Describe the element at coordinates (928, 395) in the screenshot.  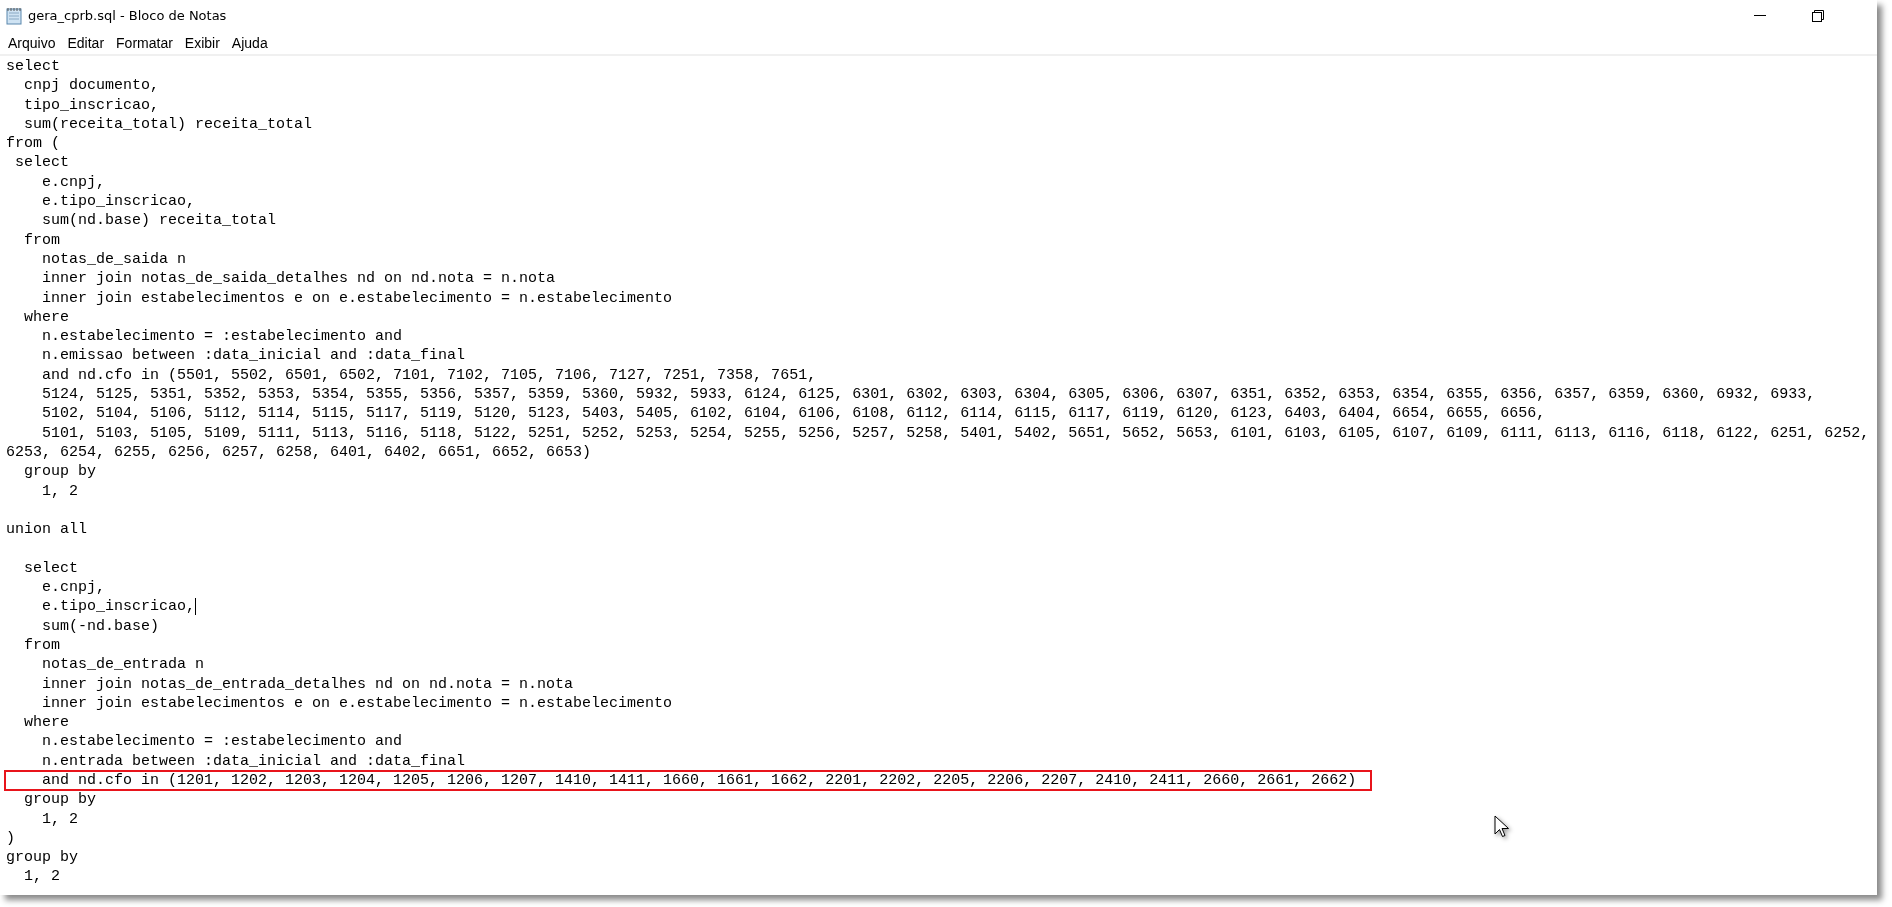
I see `code-line: 5124, 5125, 5351, 5352, 5353, 5354, 5355, 5356, 5357, 5359, 5360, 5932, 5933, 6124, 6125, 6301, 6302, 6303, 6304, 6305, 6306, 6307, 6351, 6352, 6353, 6354, 6355, 6356, 6357, 6359, 6360, 6932, 6933,` at that location.